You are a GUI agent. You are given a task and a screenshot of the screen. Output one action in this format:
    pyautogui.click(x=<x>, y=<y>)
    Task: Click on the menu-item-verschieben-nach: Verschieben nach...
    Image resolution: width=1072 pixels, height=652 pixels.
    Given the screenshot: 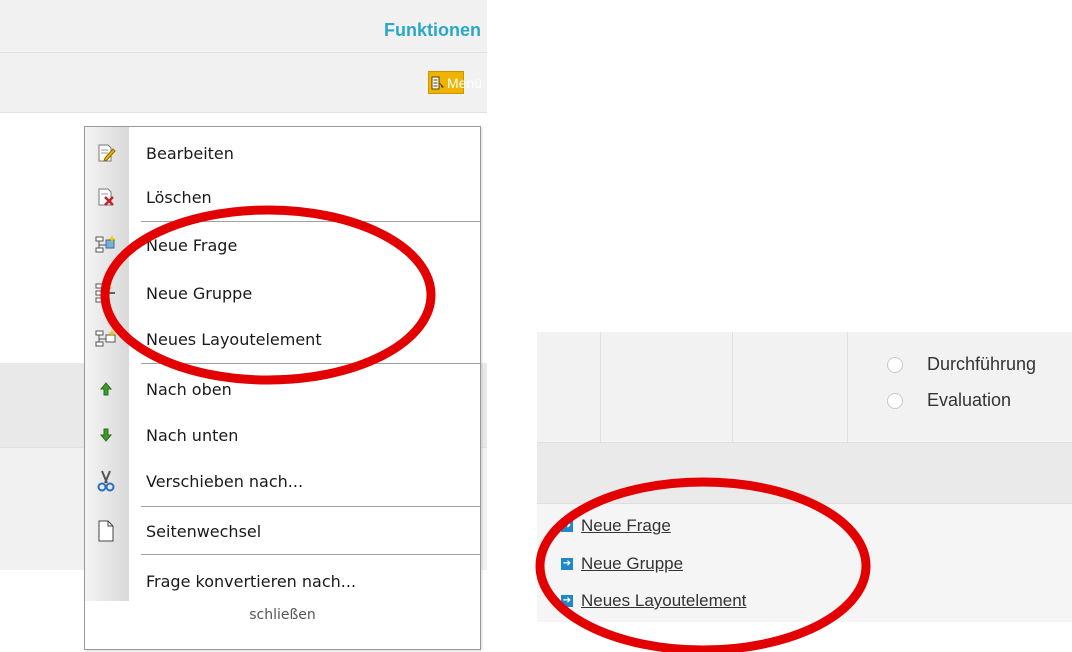 What is the action you would take?
    pyautogui.click(x=282, y=481)
    